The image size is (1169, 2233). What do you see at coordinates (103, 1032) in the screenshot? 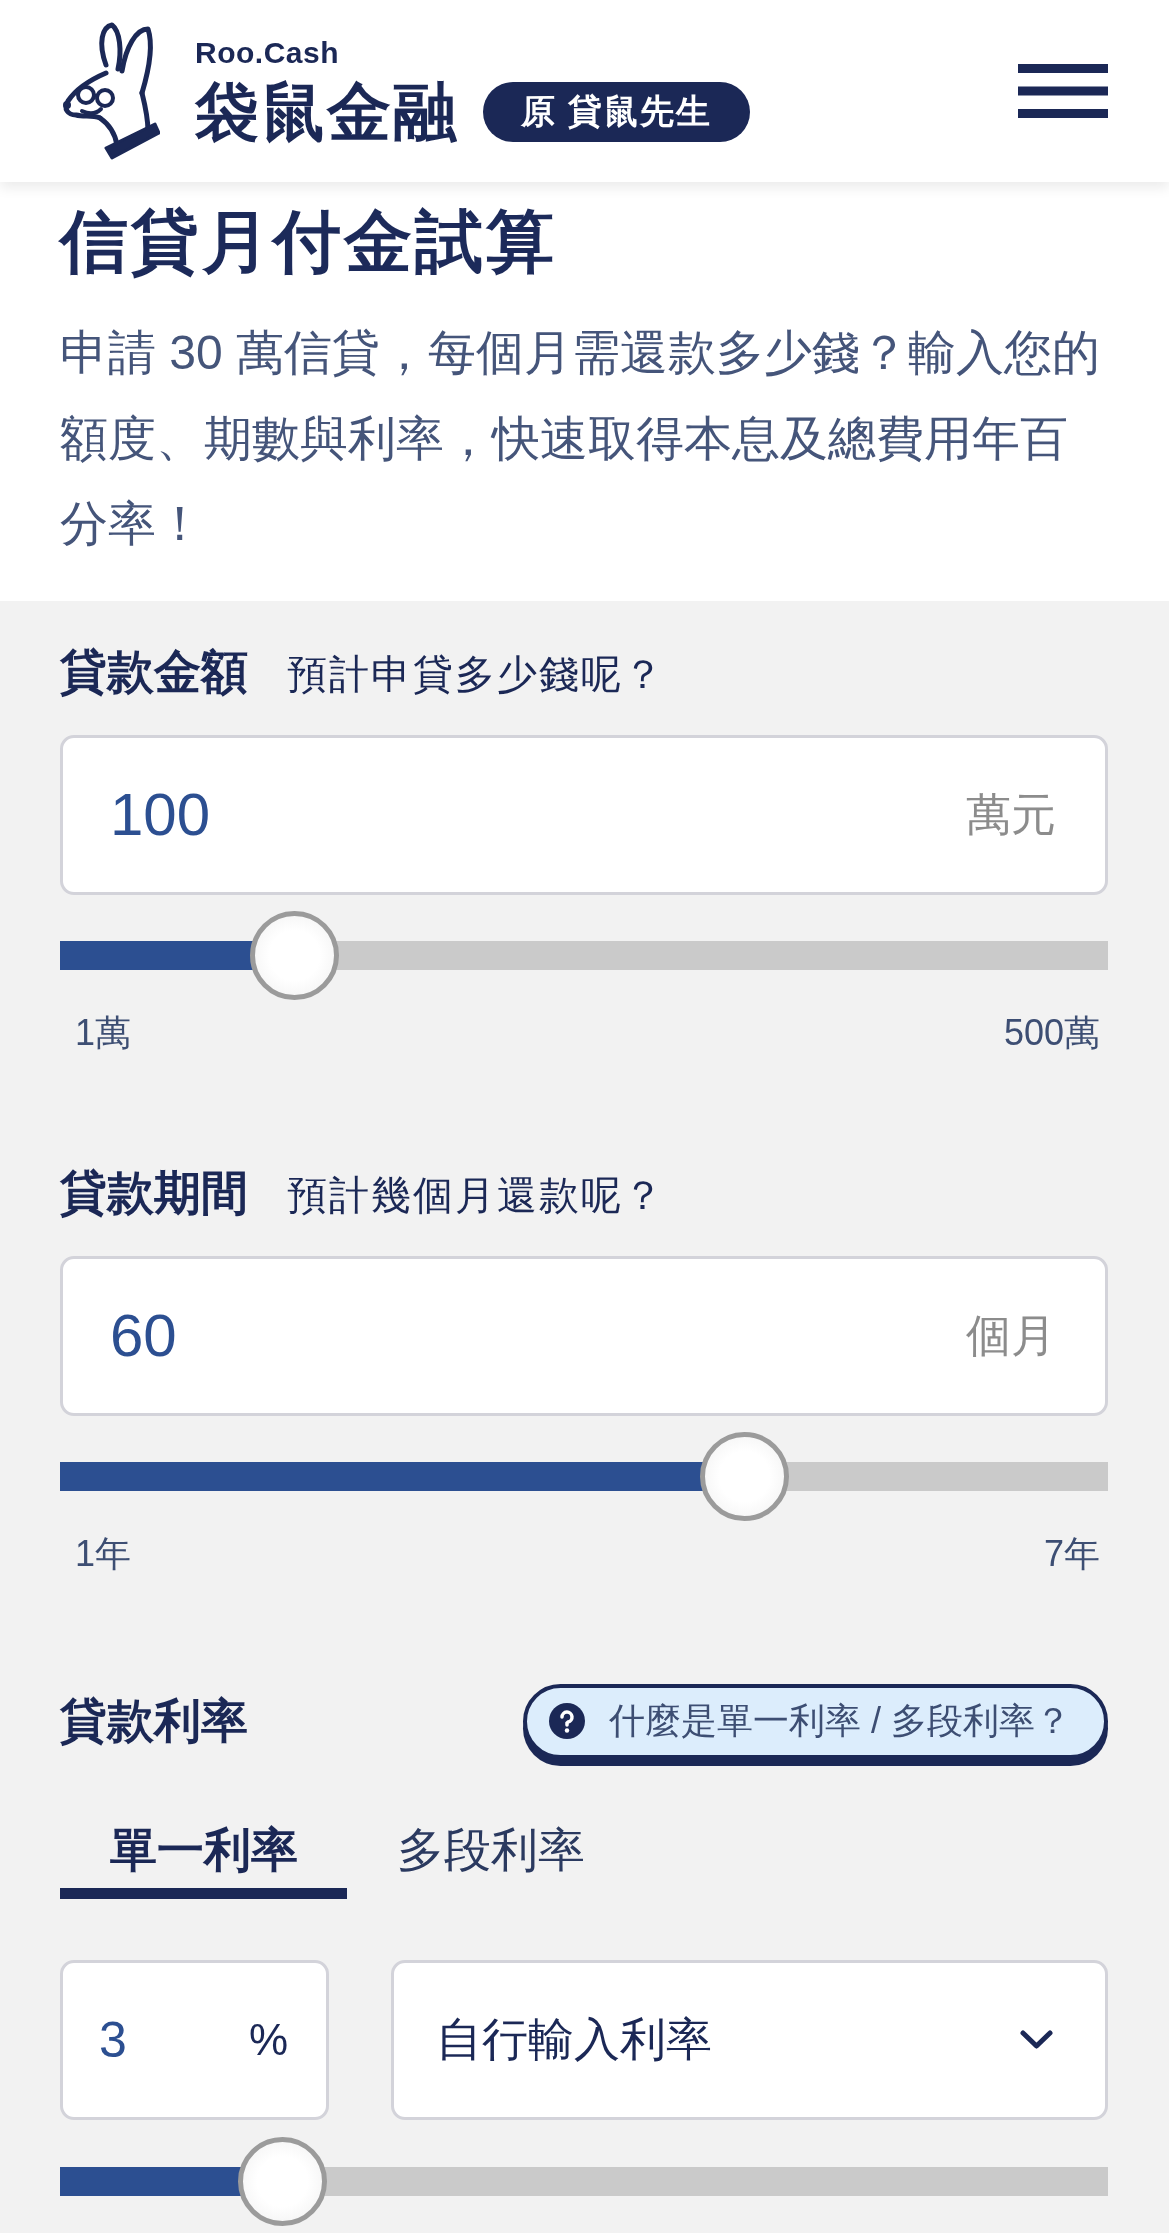
I see `range-min-label: 1萬` at bounding box center [103, 1032].